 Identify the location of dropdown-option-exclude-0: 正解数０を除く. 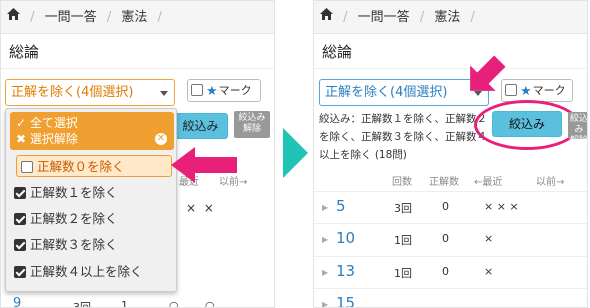
(94, 166).